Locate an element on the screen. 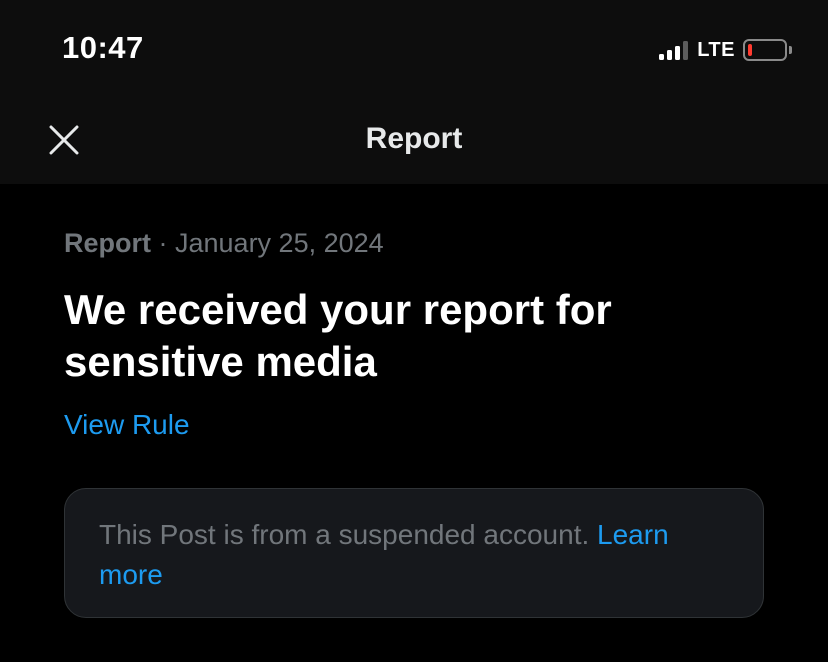 This screenshot has height=662, width=828. report-date: January 25, 2024 is located at coordinates (279, 243).